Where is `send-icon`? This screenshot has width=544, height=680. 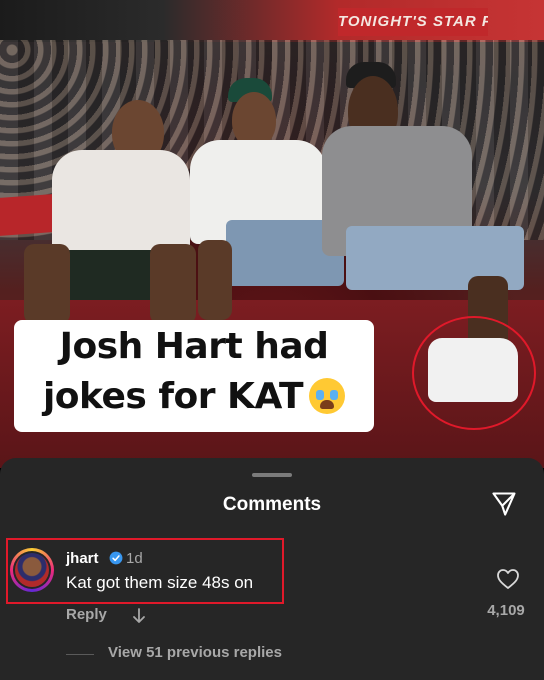 send-icon is located at coordinates (504, 504).